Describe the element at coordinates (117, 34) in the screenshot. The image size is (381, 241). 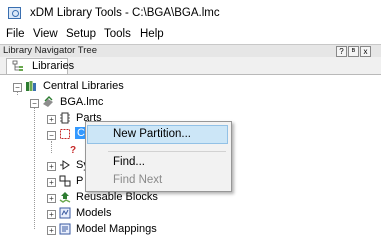
I see `menu-tools: Tools` at that location.